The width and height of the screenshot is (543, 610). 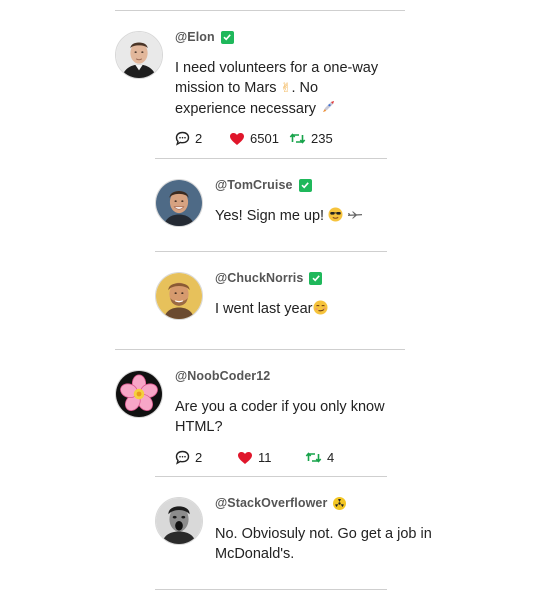 I want to click on like-button: 11, so click(x=271, y=457).